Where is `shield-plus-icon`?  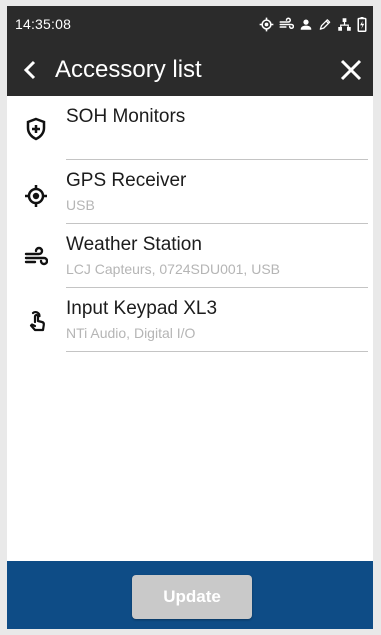
shield-plus-icon is located at coordinates (36, 129).